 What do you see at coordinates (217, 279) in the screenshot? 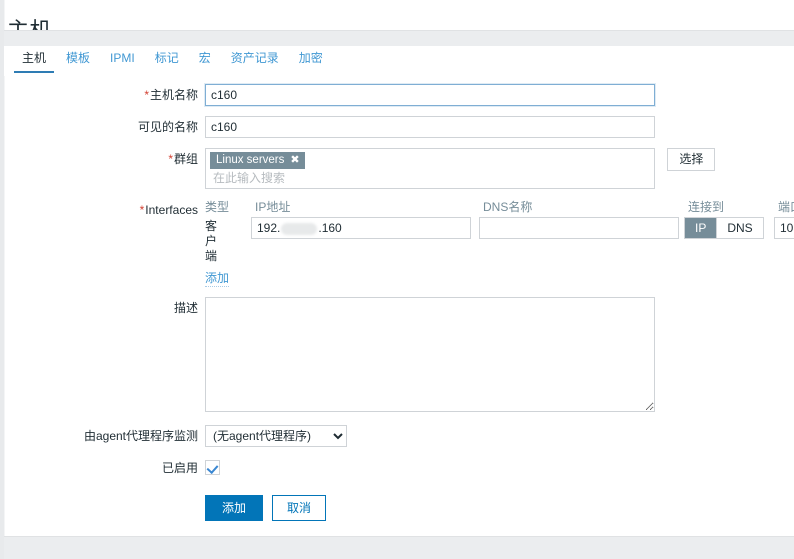
I see `add-interface-link: 添加` at bounding box center [217, 279].